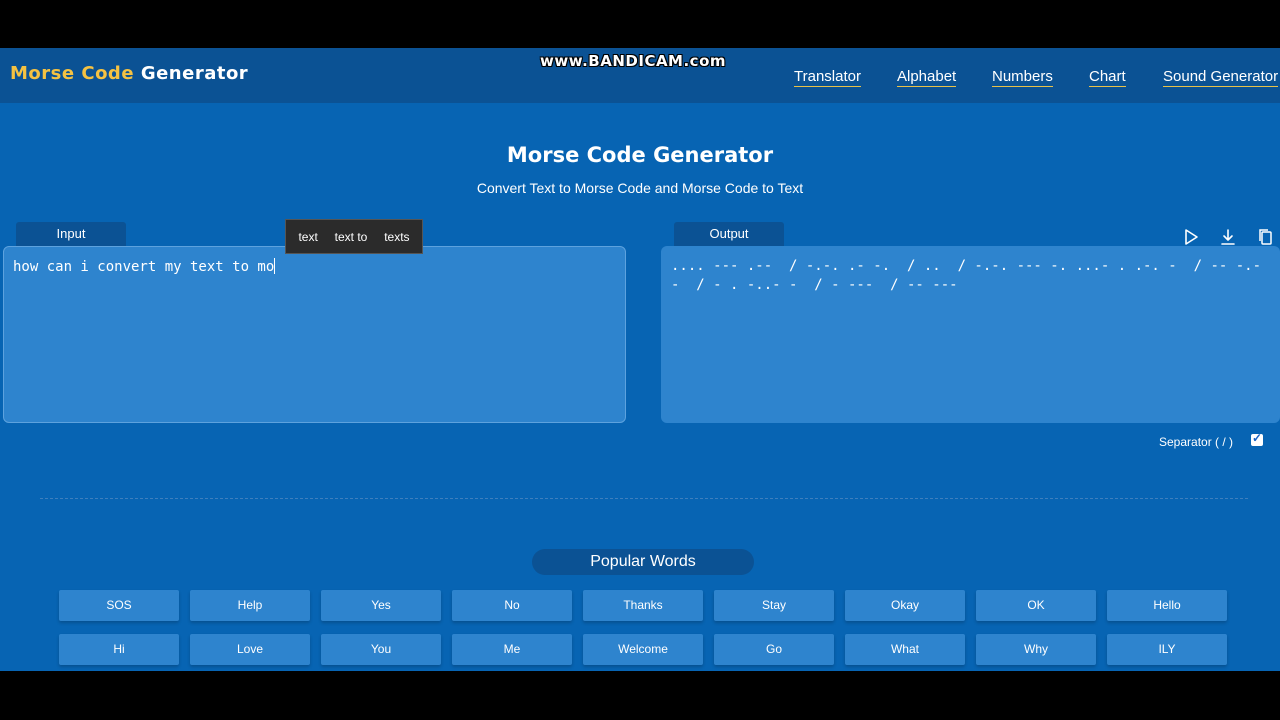  I want to click on word-button-what: What, so click(905, 649).